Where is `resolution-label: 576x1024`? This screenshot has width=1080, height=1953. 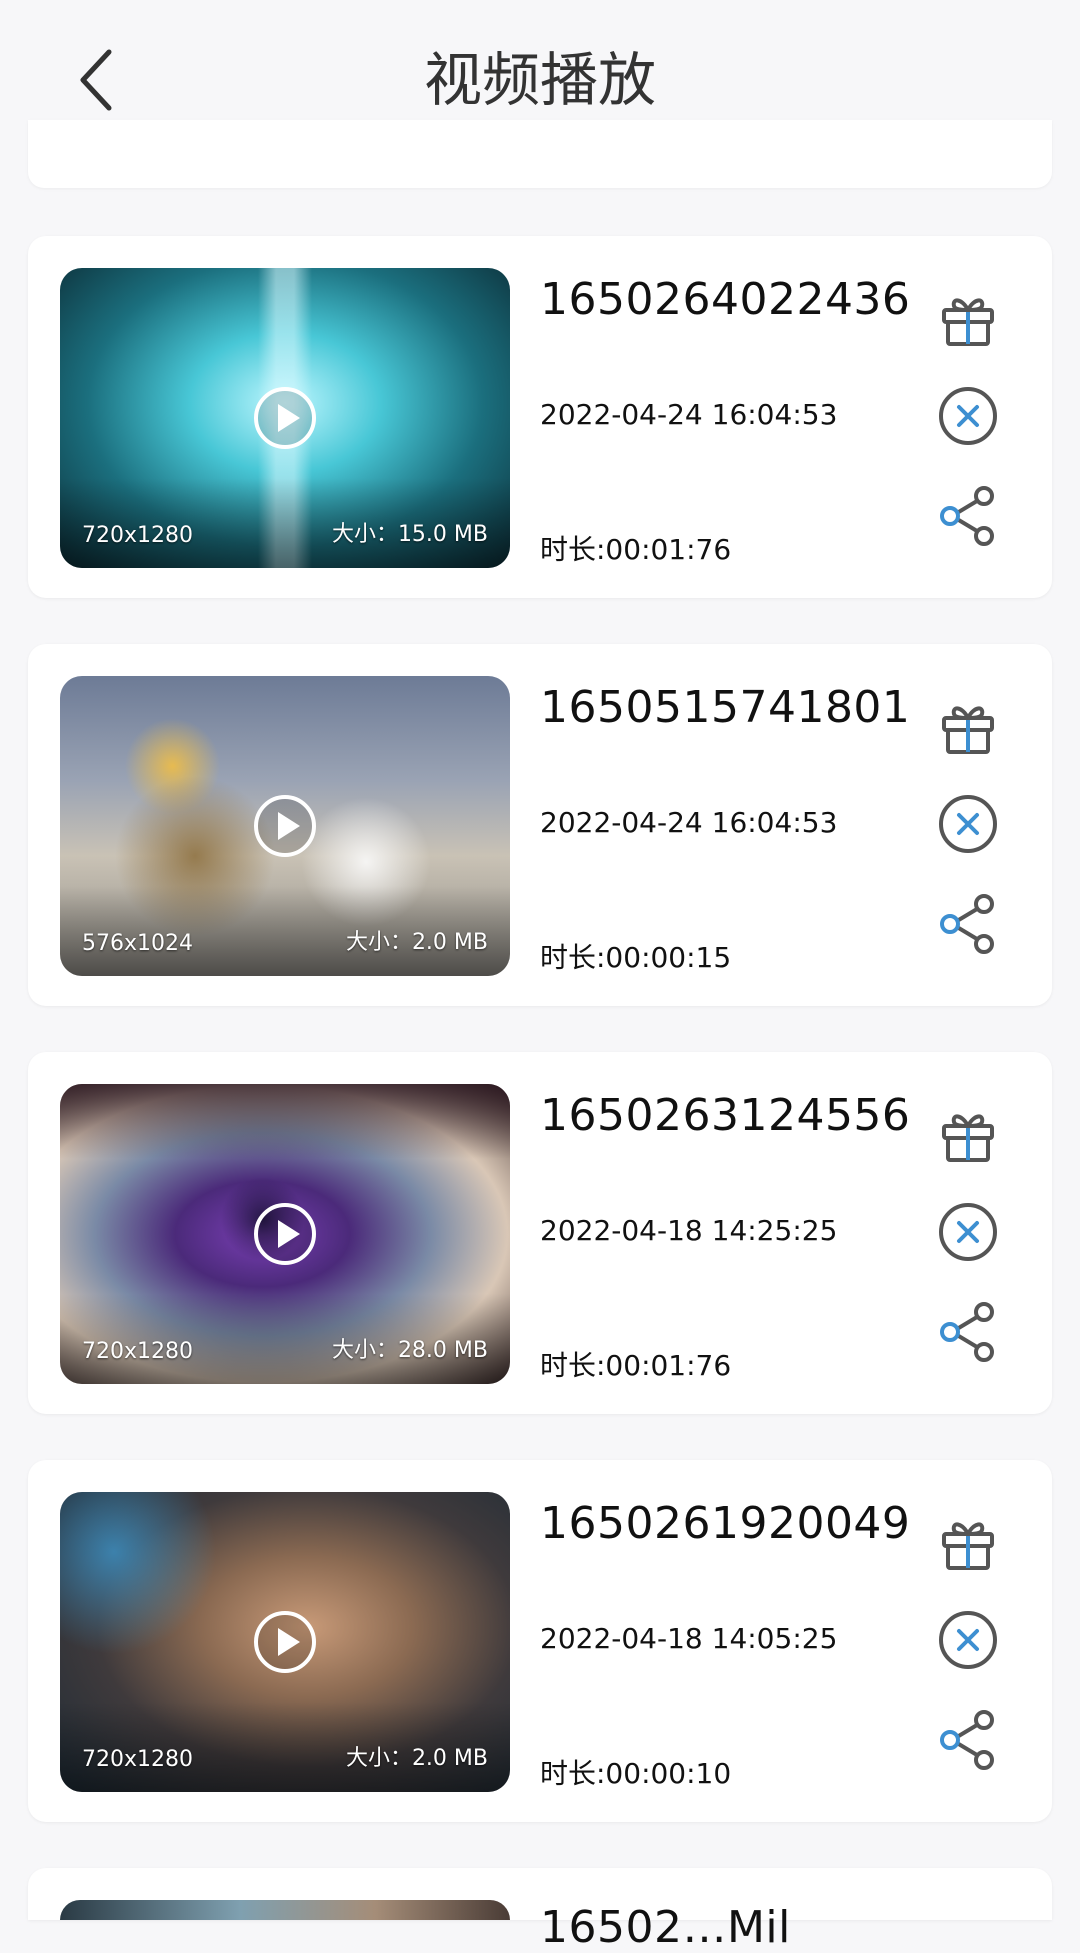 resolution-label: 576x1024 is located at coordinates (137, 943).